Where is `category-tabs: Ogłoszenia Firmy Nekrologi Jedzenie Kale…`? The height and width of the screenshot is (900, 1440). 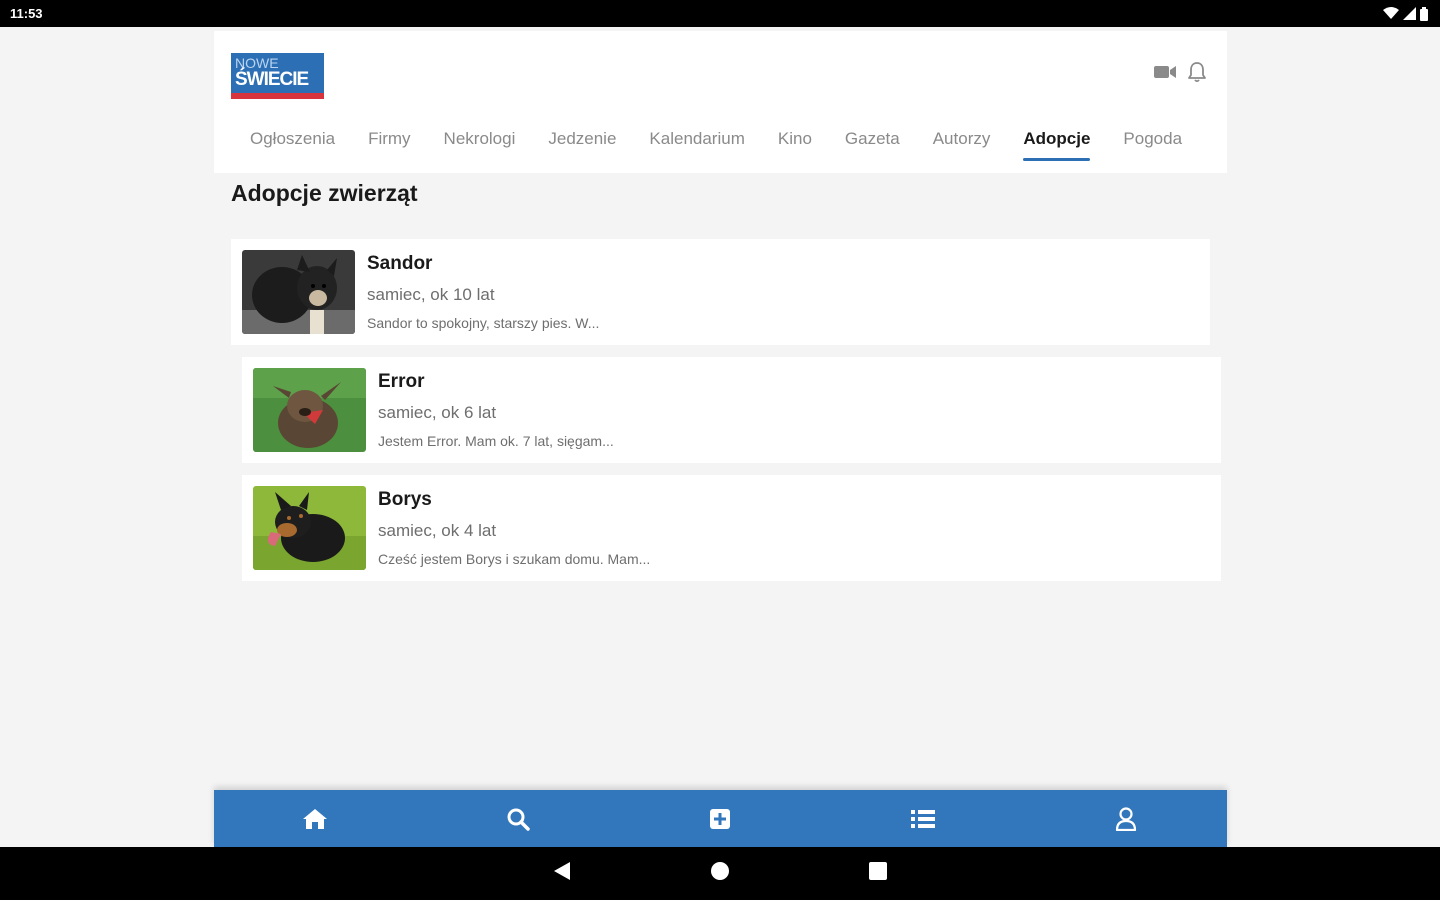
category-tabs: Ogłoszenia Firmy Nekrologi Jedzenie Kale… is located at coordinates (720, 143).